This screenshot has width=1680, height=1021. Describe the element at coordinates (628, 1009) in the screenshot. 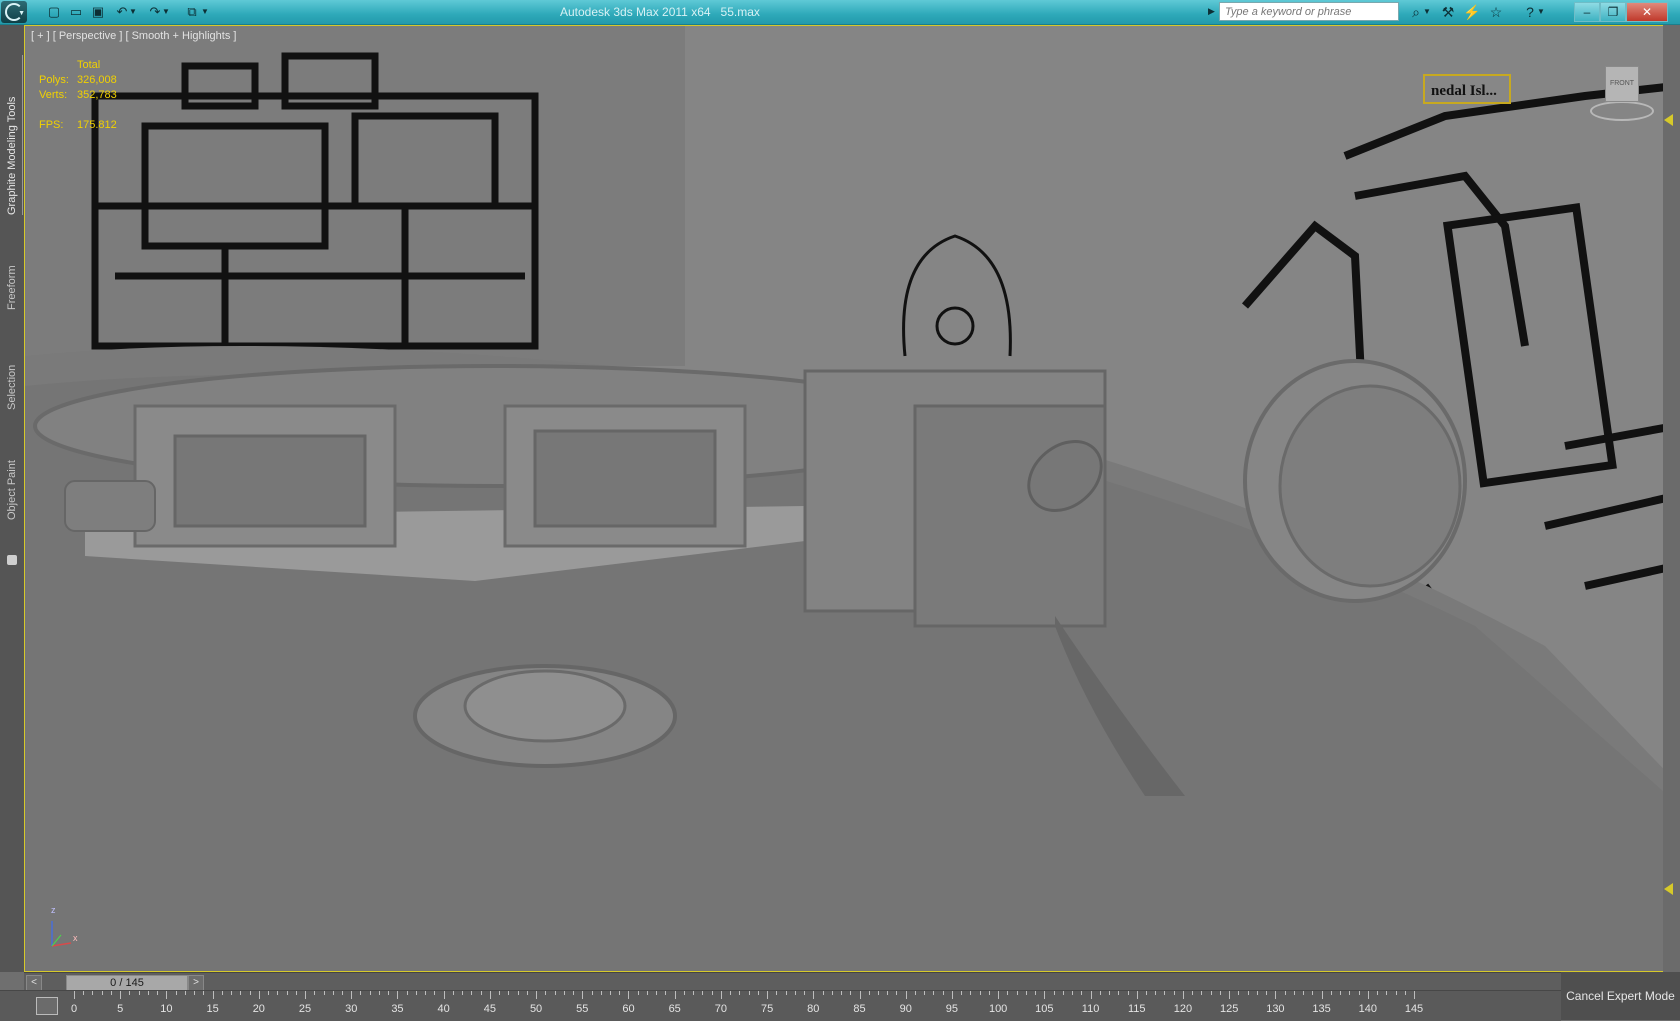

I see `track-tick-label: 60` at that location.